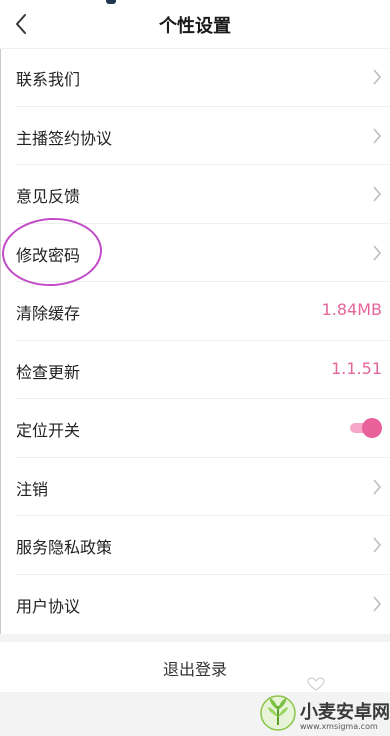  I want to click on section-gap, so click(195, 638).